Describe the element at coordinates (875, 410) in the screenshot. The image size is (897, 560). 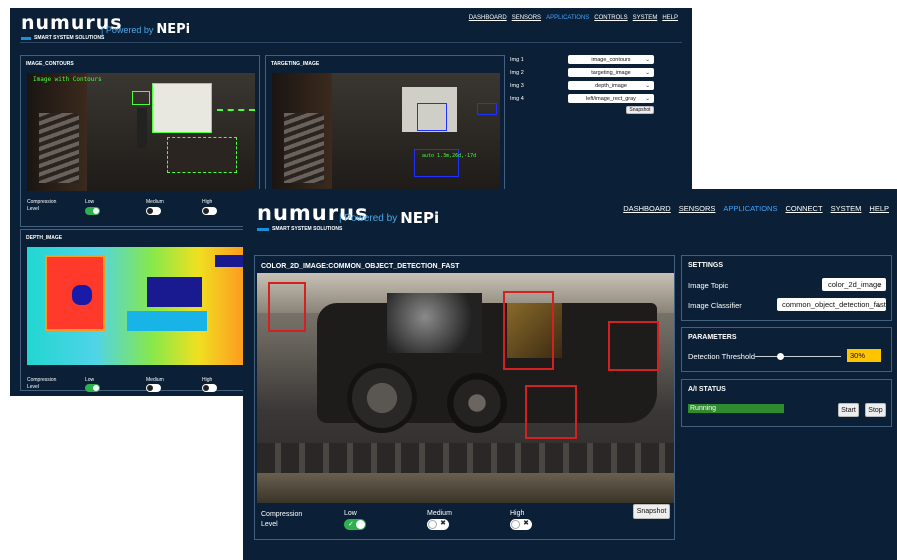
I see `stop-button: Stop` at that location.